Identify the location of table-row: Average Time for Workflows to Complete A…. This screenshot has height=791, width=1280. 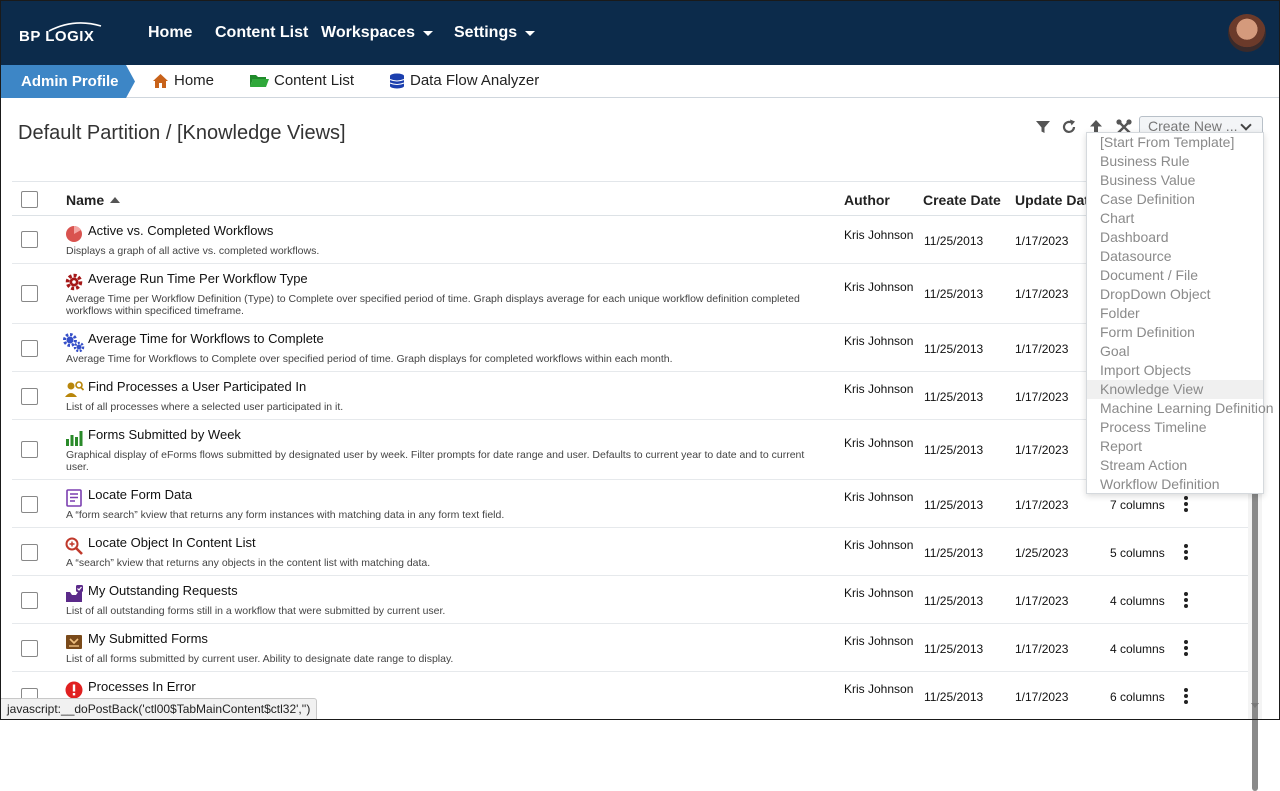
(630, 348).